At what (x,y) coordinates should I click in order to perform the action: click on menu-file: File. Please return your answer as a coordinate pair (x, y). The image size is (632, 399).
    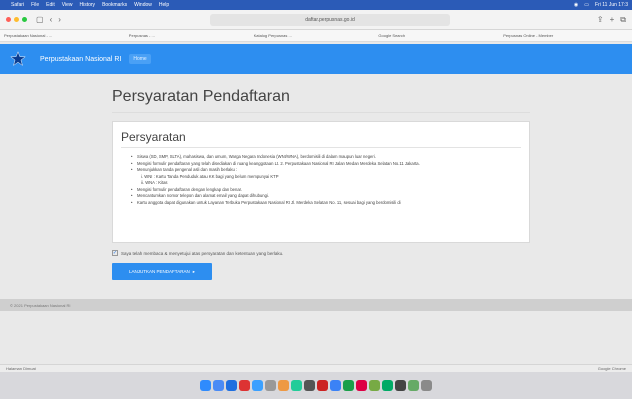
    Looking at the image, I should click on (35, 5).